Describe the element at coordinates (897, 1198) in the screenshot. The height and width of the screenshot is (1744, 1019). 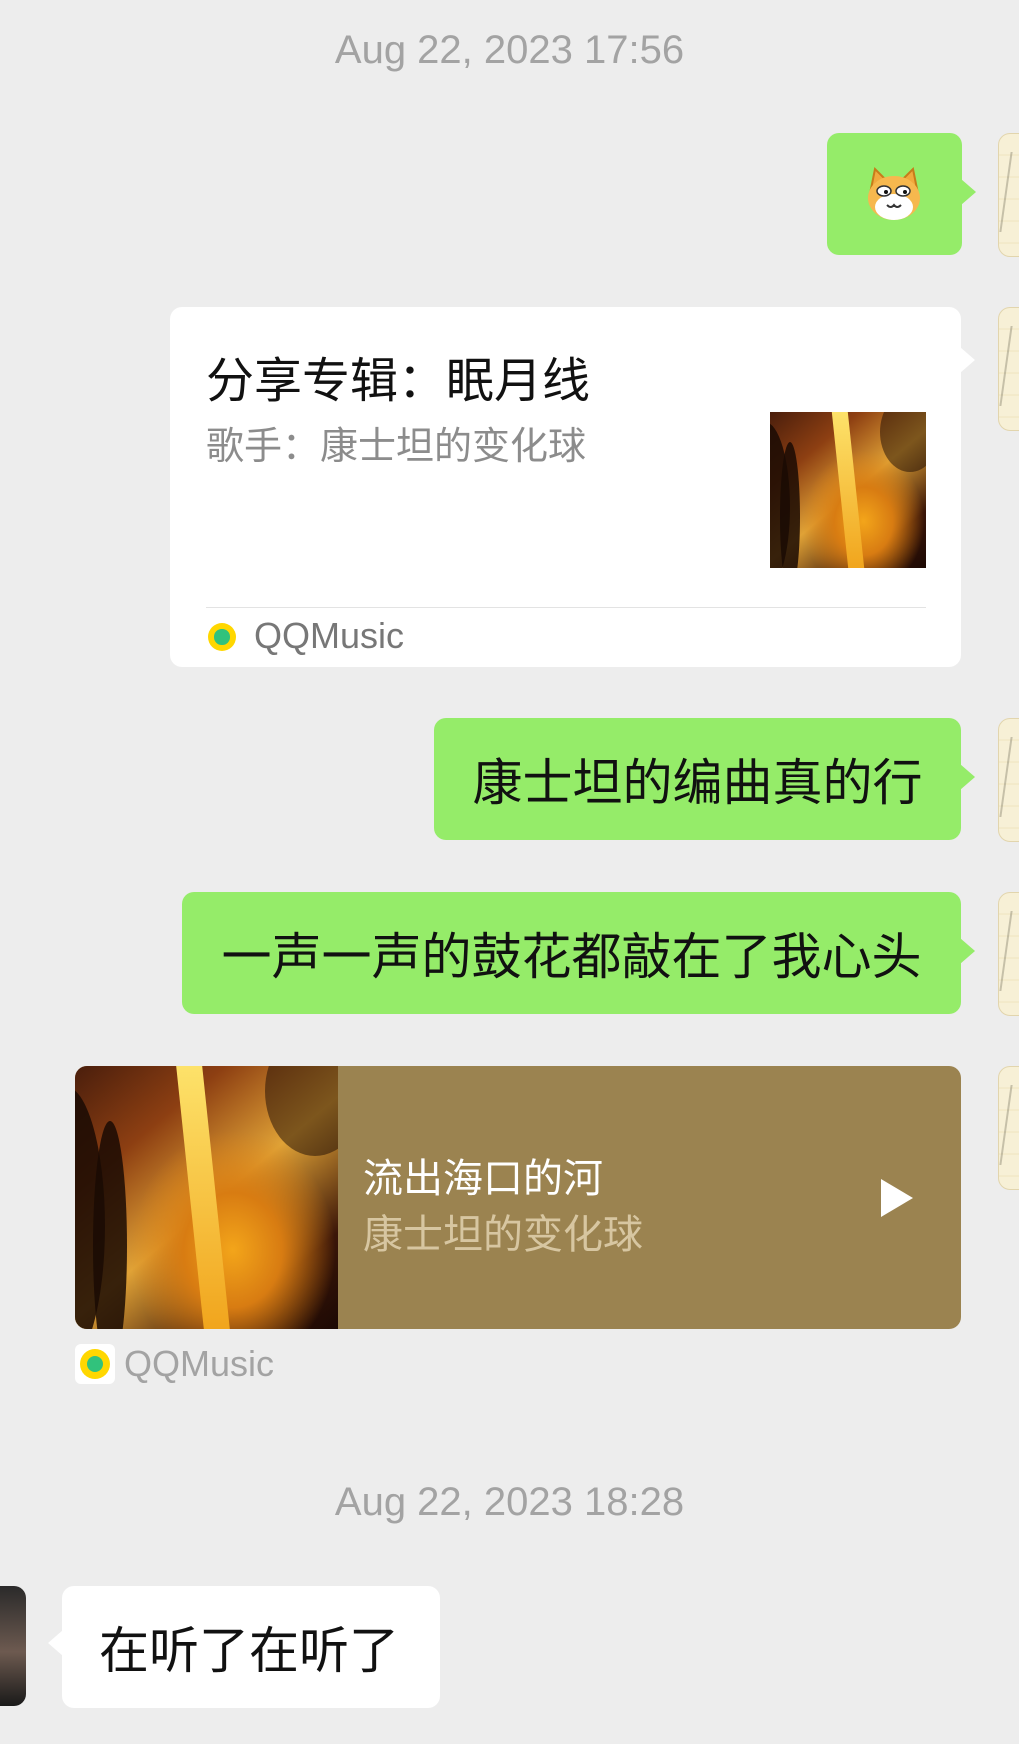
I see `play-icon` at that location.